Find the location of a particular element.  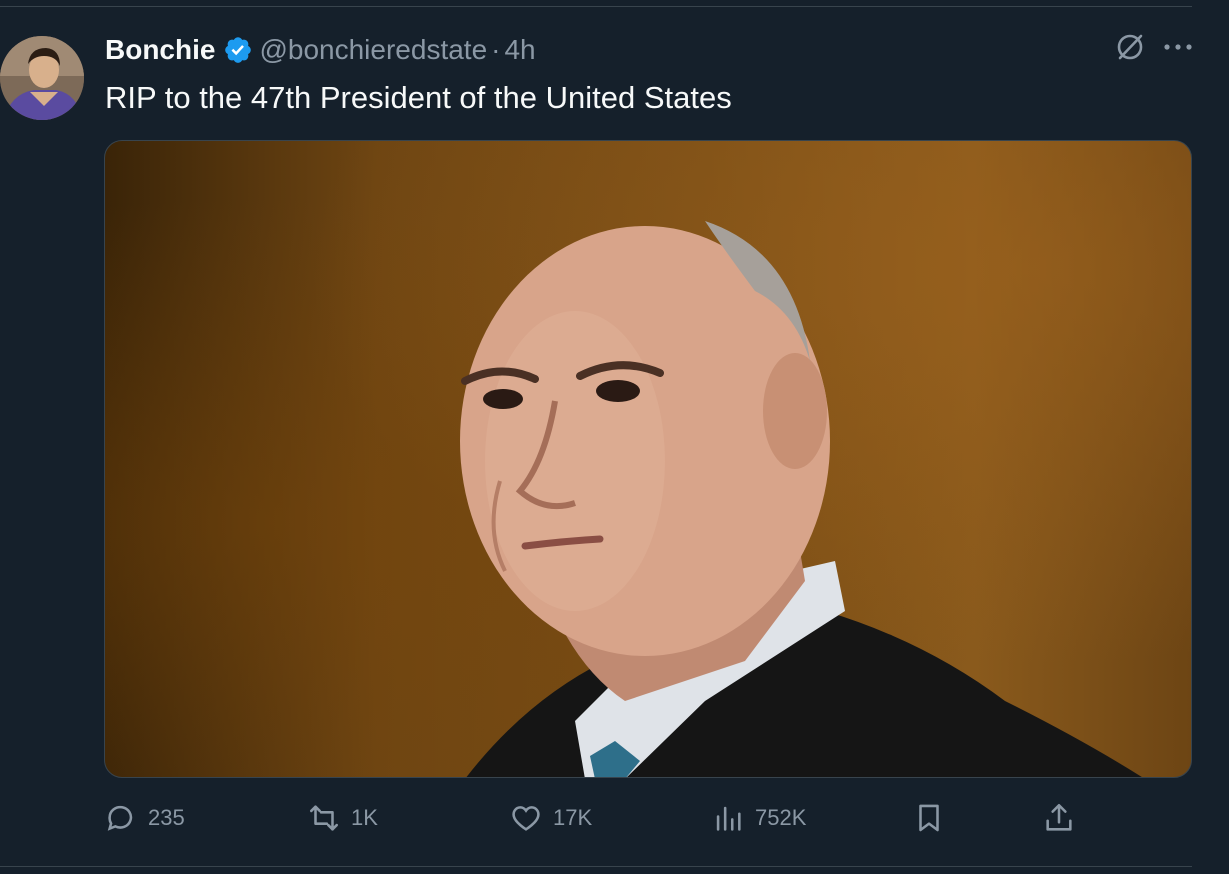

views-button: 752K is located at coordinates (758, 818).